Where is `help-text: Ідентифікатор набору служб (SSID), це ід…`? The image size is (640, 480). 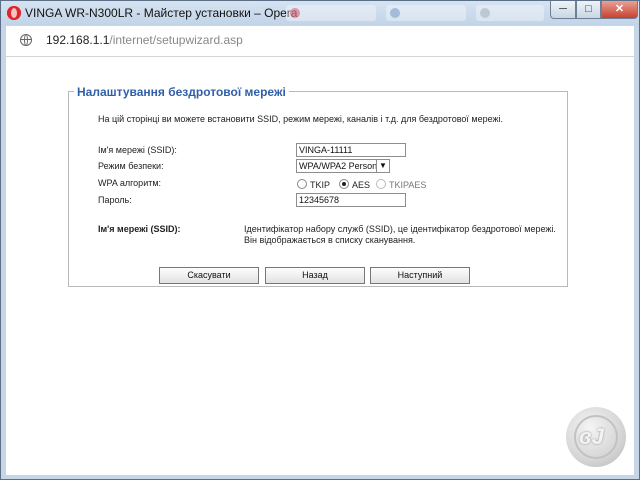 help-text: Ідентифікатор набору служб (SSID), це ід… is located at coordinates (400, 234).